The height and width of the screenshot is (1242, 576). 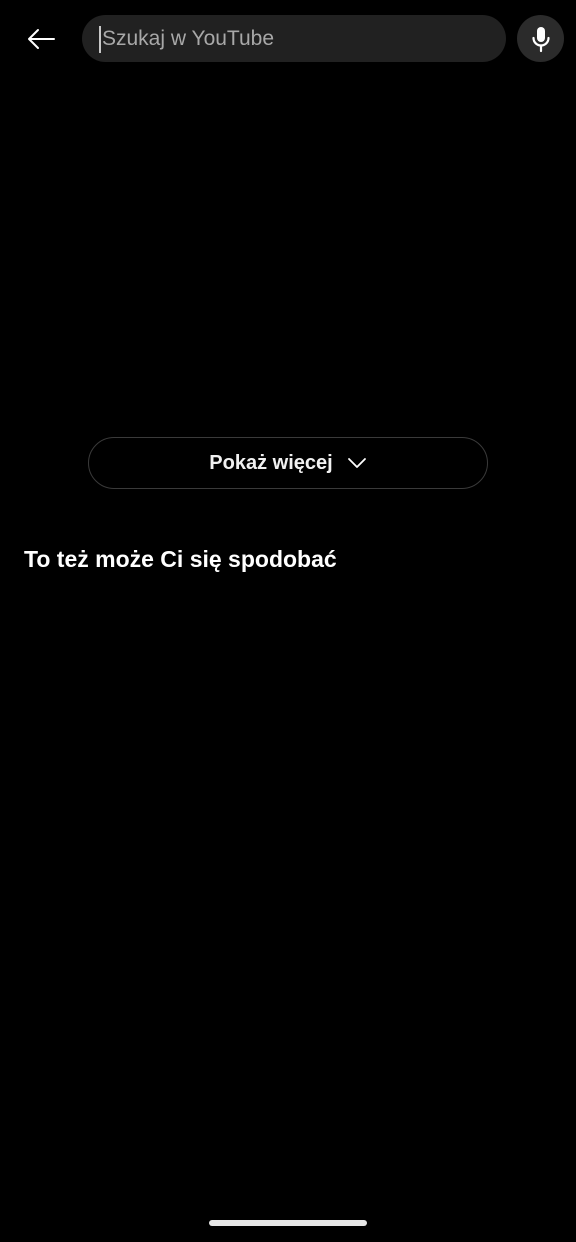 I want to click on section-heading: To też może Ci się spodobać, so click(x=180, y=559).